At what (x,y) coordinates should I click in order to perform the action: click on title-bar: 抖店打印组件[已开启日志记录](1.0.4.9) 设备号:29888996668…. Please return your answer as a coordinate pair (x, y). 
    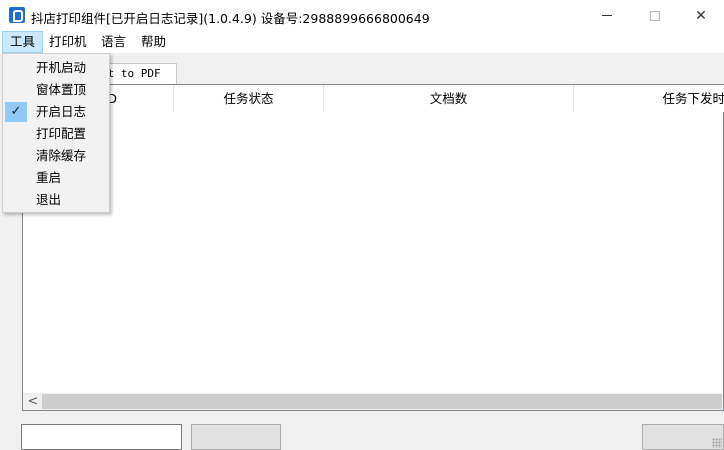
    Looking at the image, I should click on (362, 15).